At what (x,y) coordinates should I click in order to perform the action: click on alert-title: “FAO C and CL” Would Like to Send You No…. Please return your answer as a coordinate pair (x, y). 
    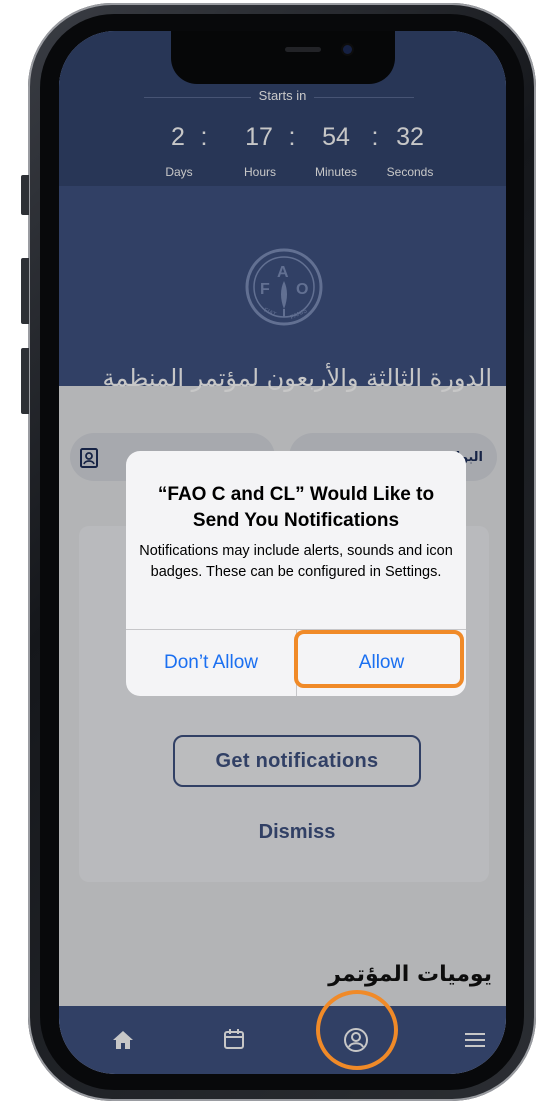
    Looking at the image, I should click on (296, 507).